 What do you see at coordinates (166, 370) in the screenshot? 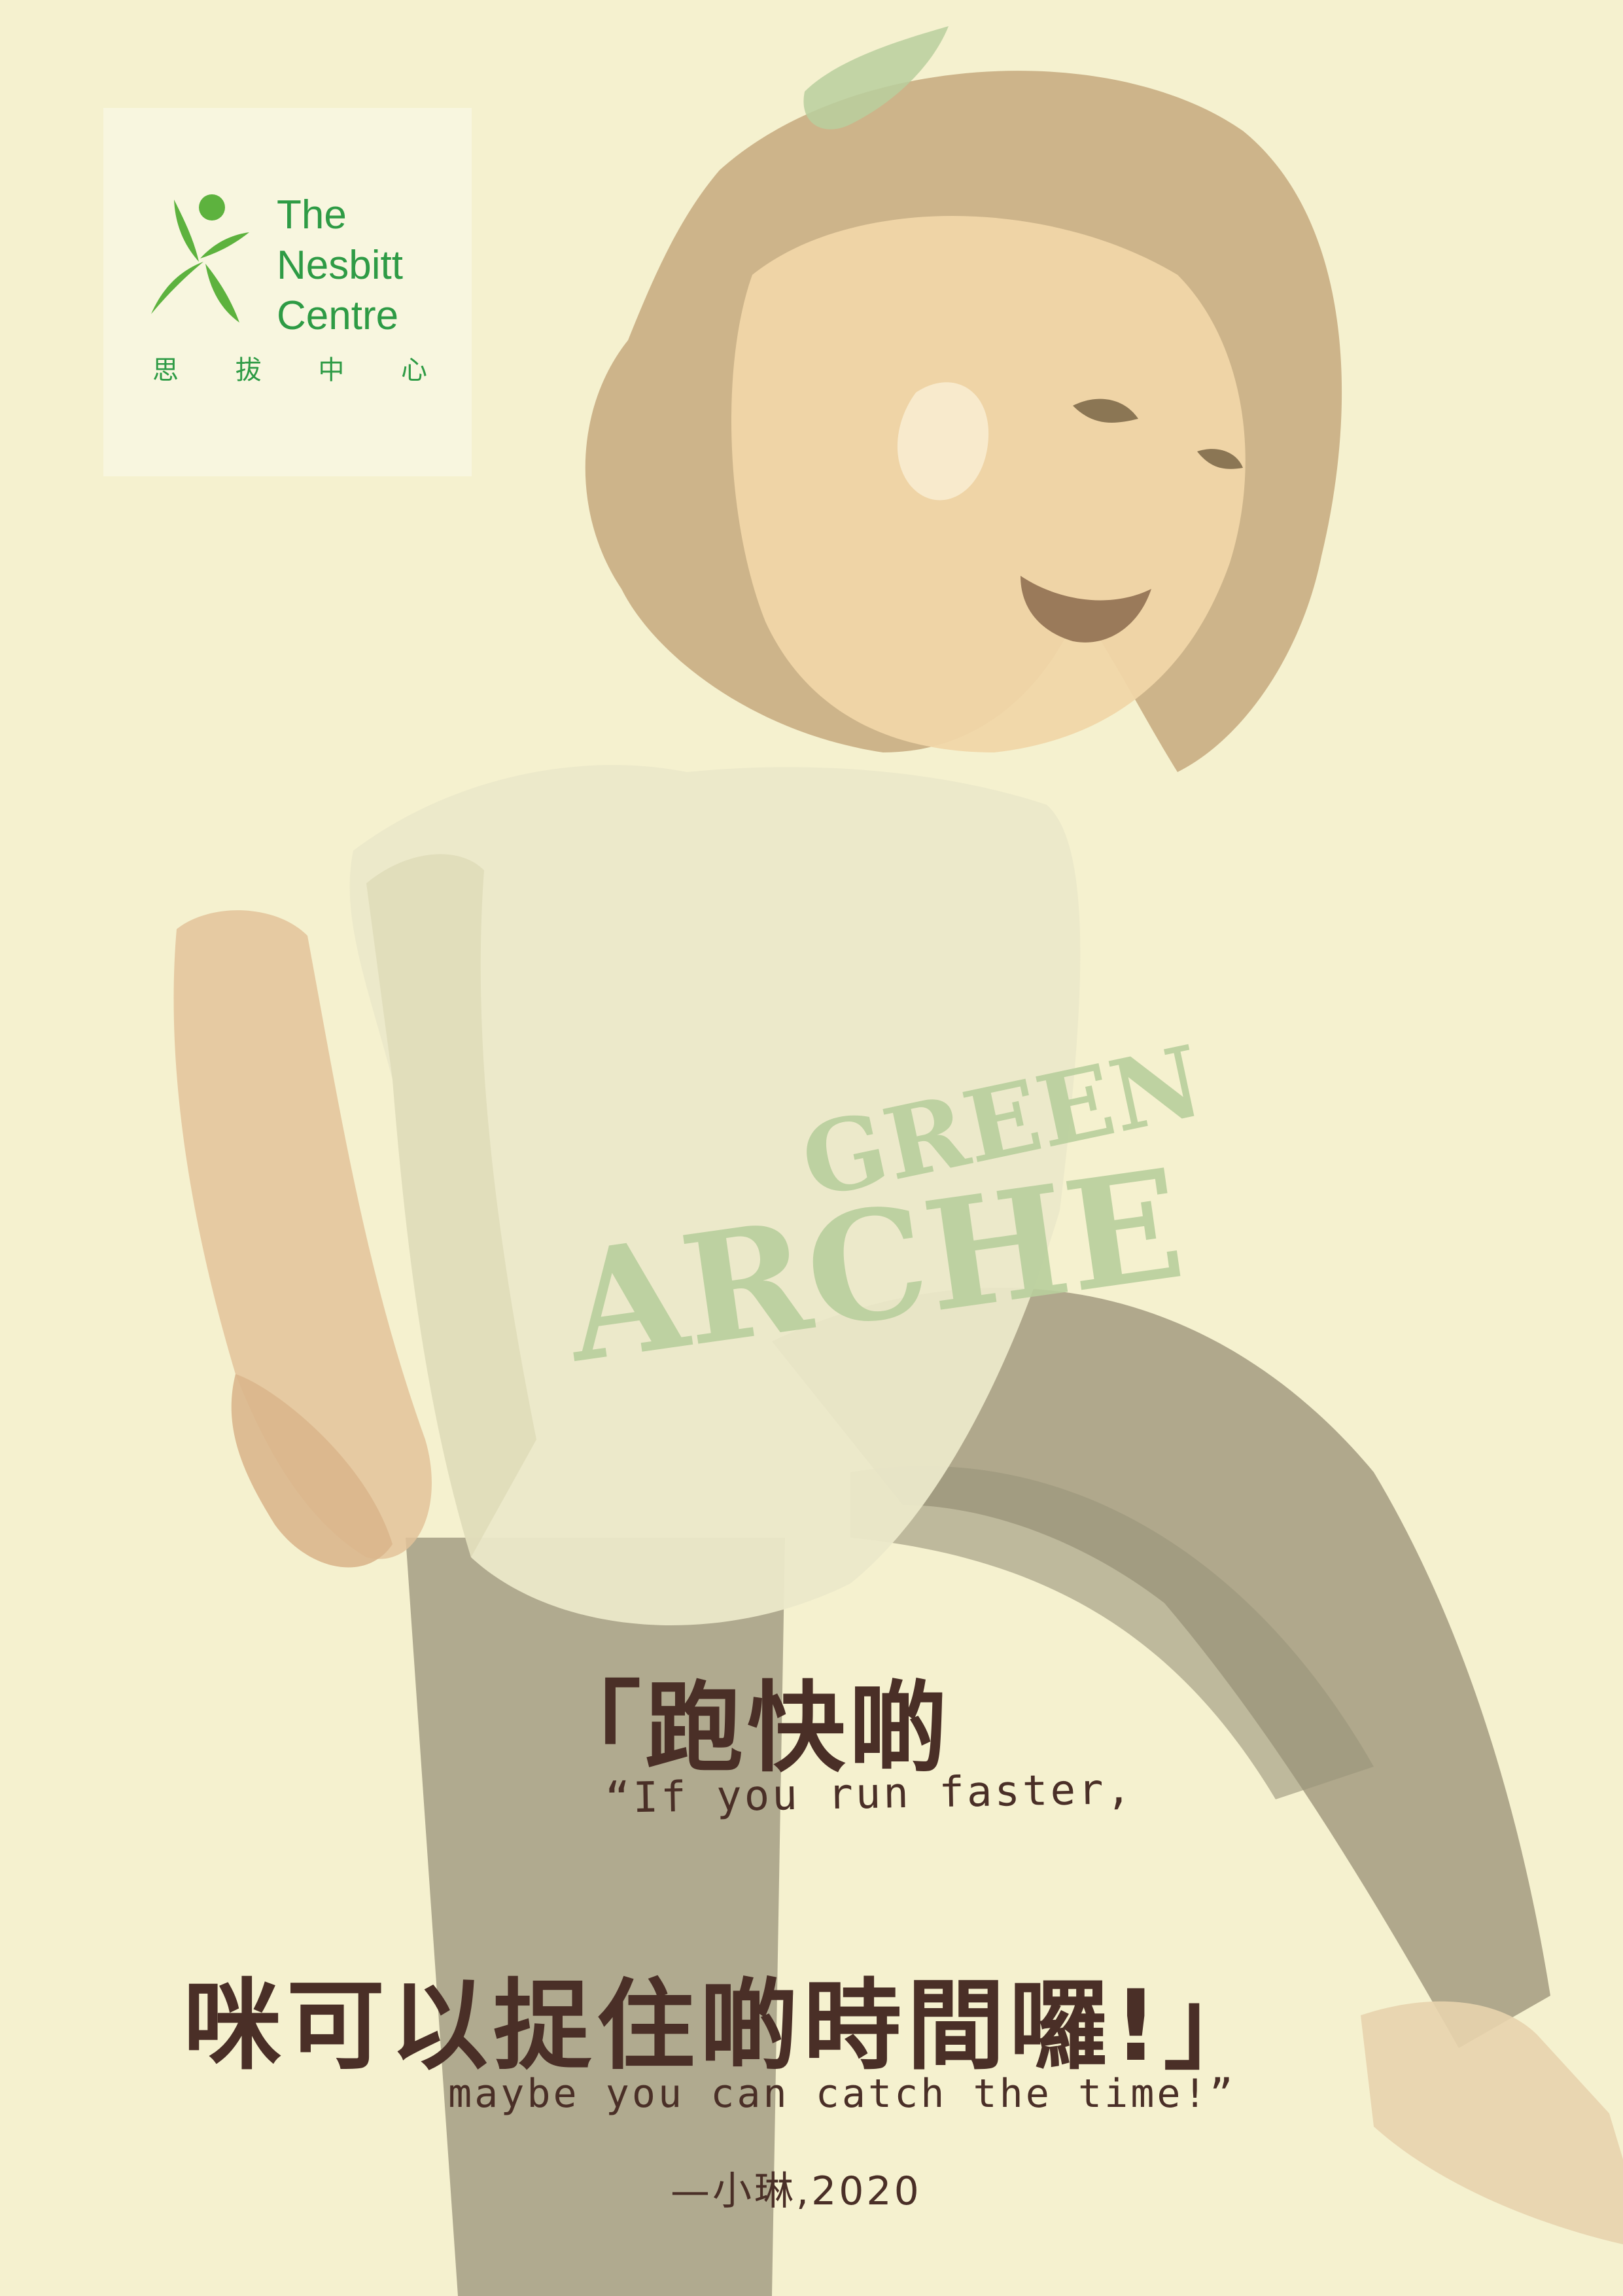
I see `logo-chinese-char: 思` at bounding box center [166, 370].